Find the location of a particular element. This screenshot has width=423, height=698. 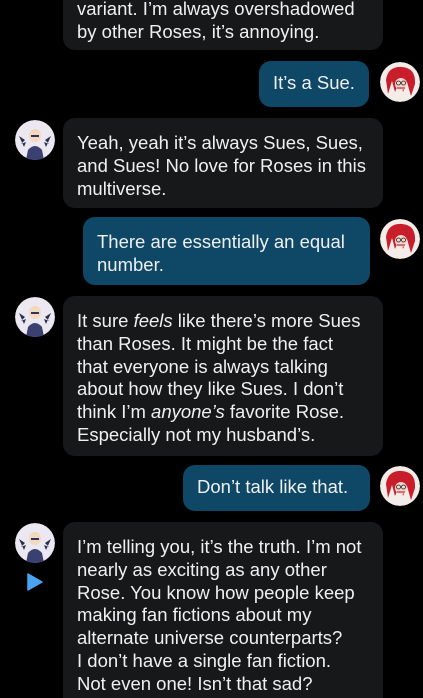

message-text: There are essentially an equal number. is located at coordinates (221, 253).